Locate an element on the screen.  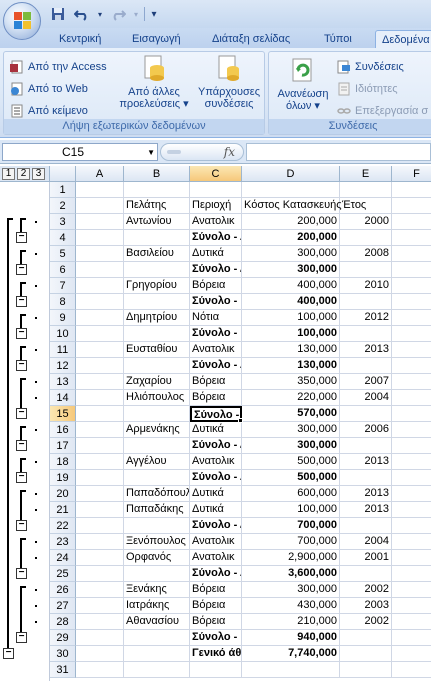
cell-b17 is located at coordinates (157, 446).